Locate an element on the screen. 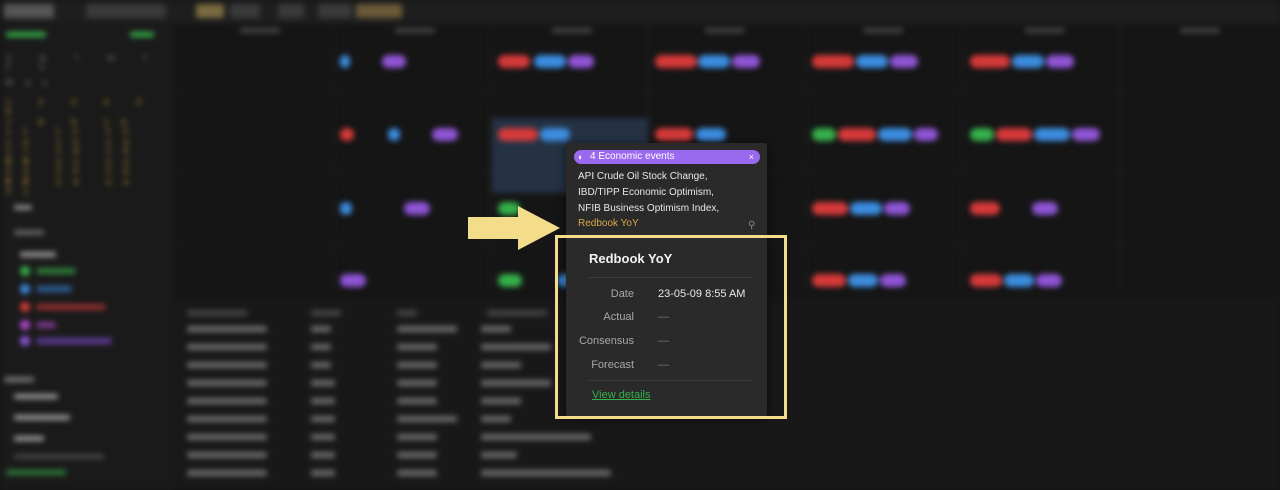 The image size is (1280, 490). event-item: API Crude Oil Stock Change, is located at coordinates (643, 176).